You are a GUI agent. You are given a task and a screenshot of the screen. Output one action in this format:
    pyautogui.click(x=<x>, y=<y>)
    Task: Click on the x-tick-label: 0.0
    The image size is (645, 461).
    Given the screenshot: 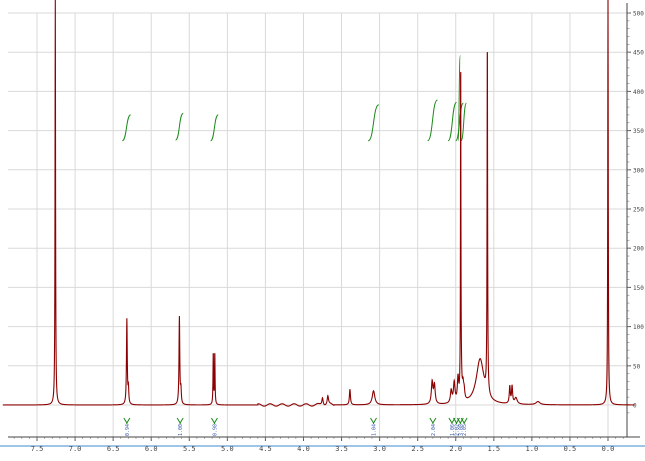 What is the action you would take?
    pyautogui.click(x=608, y=449)
    